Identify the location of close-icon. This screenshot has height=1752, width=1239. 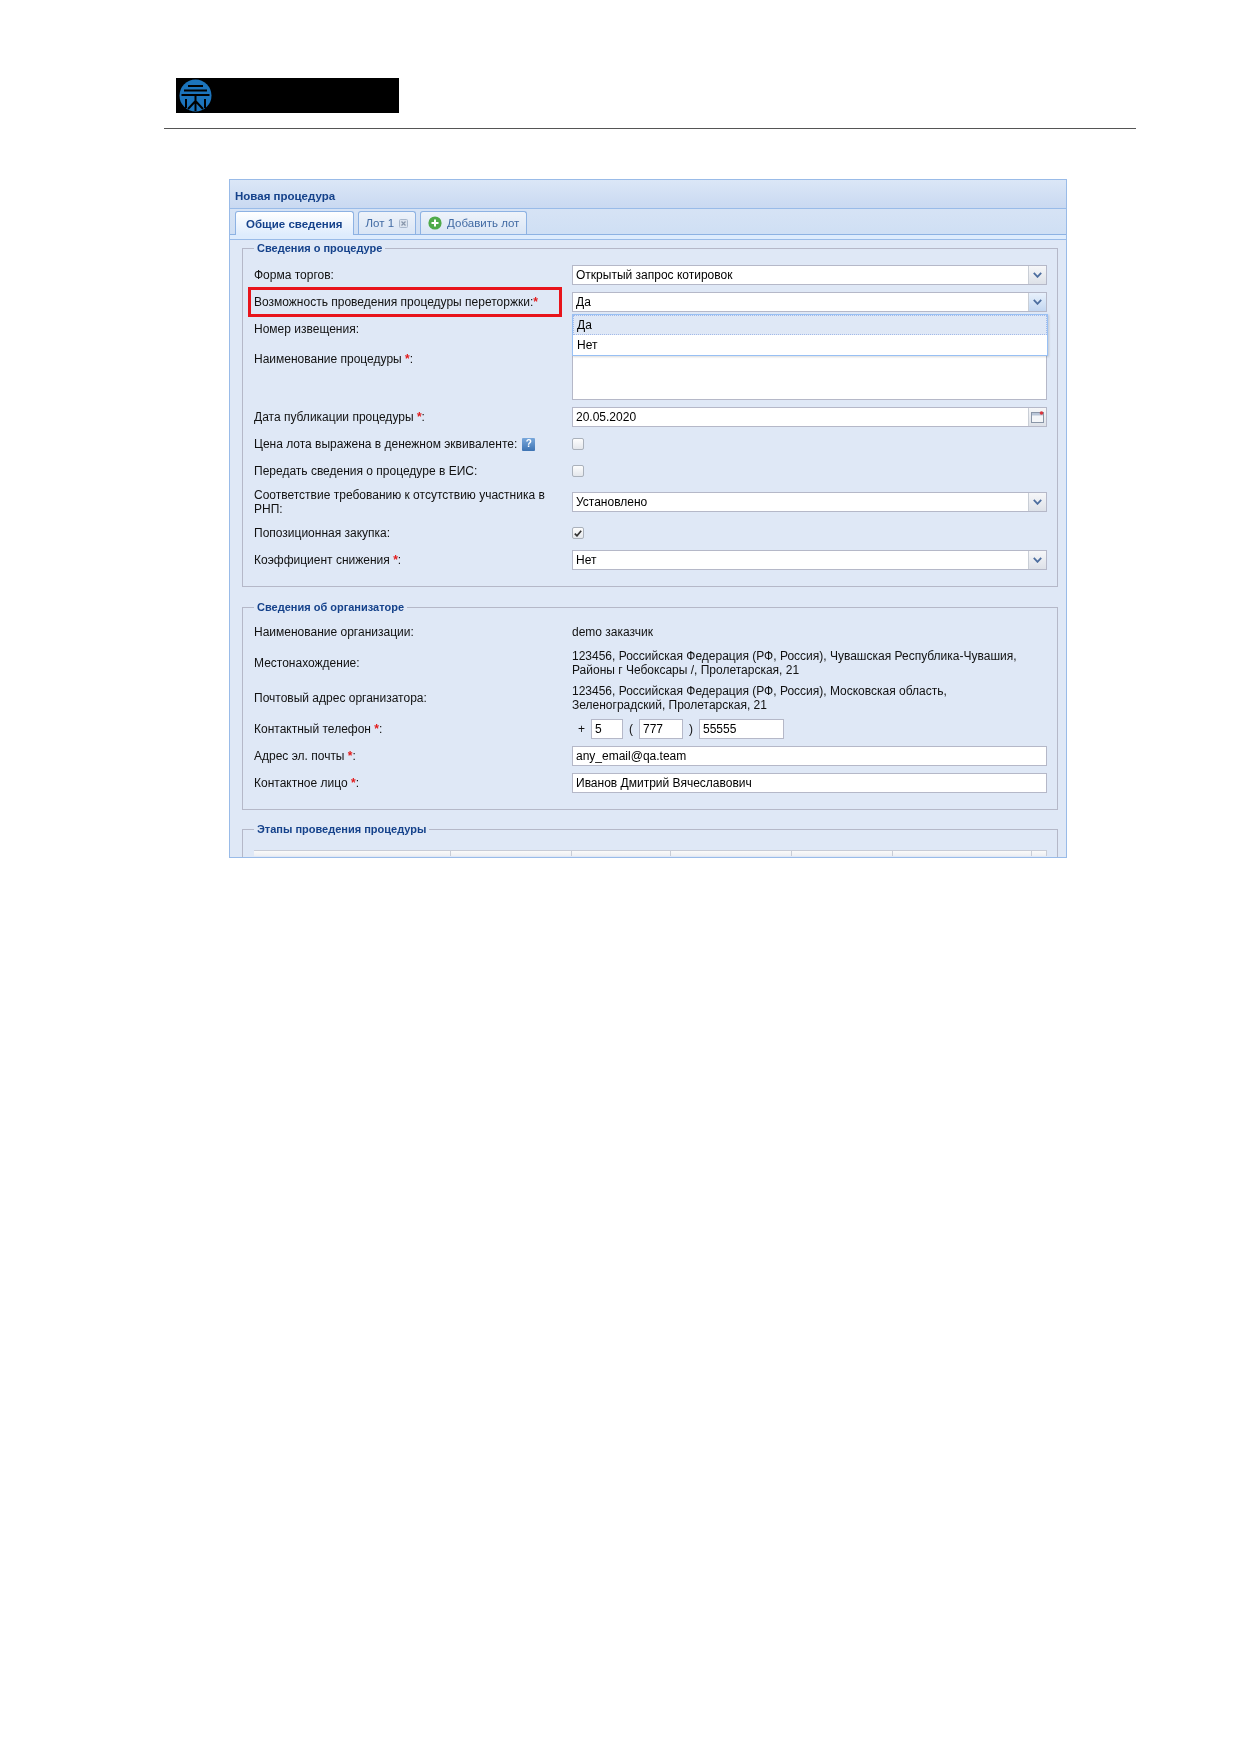
(404, 223).